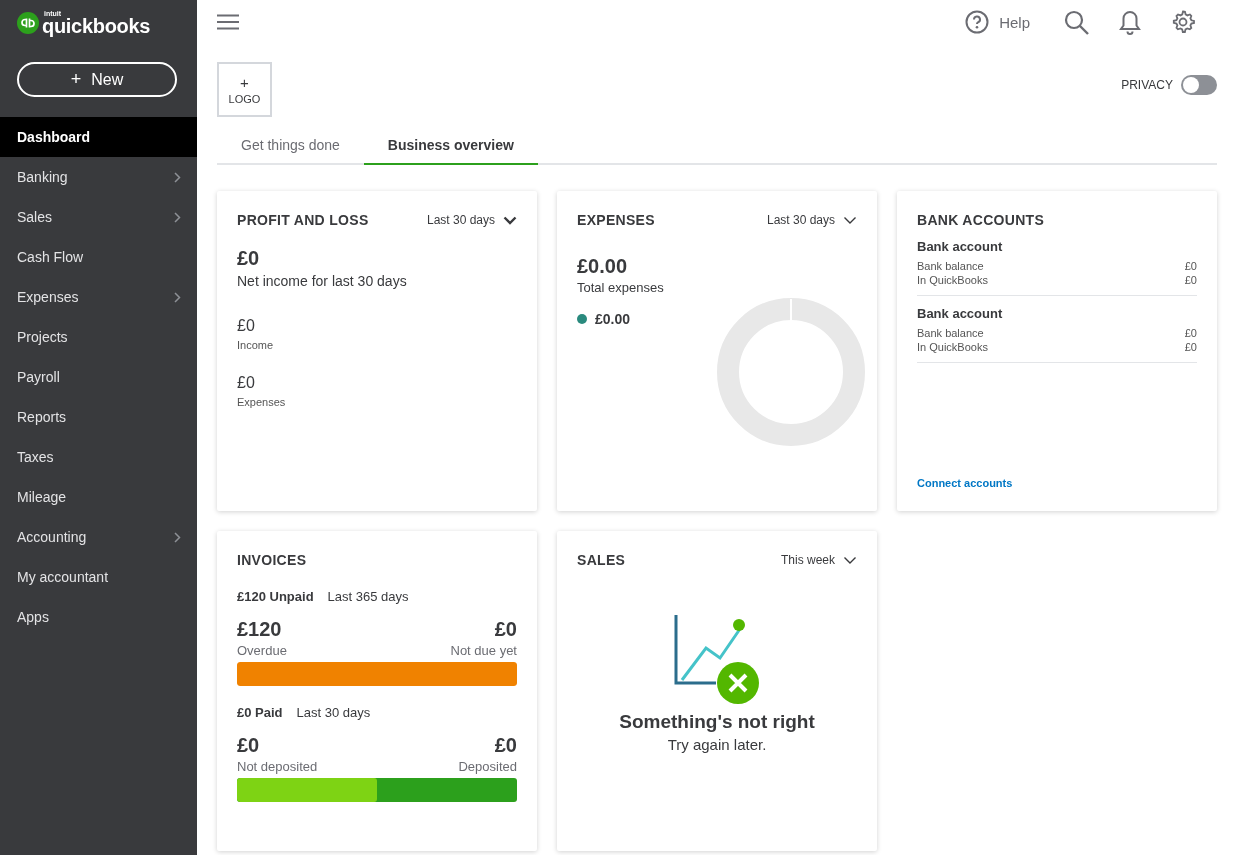  What do you see at coordinates (601, 560) in the screenshot?
I see `card-title: SALES` at bounding box center [601, 560].